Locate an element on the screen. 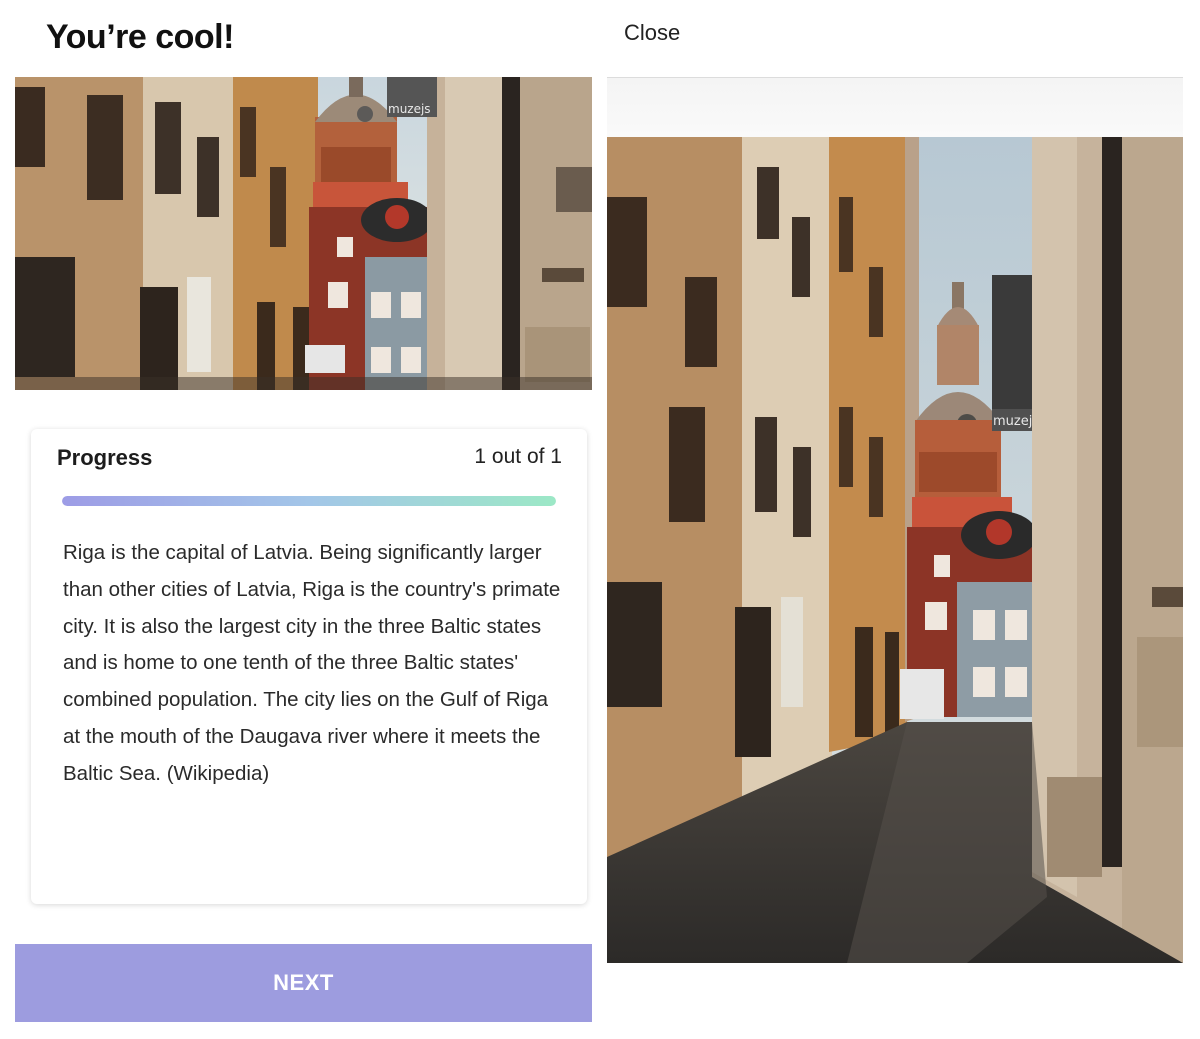 The image size is (1200, 1039). progress-bar is located at coordinates (309, 501).